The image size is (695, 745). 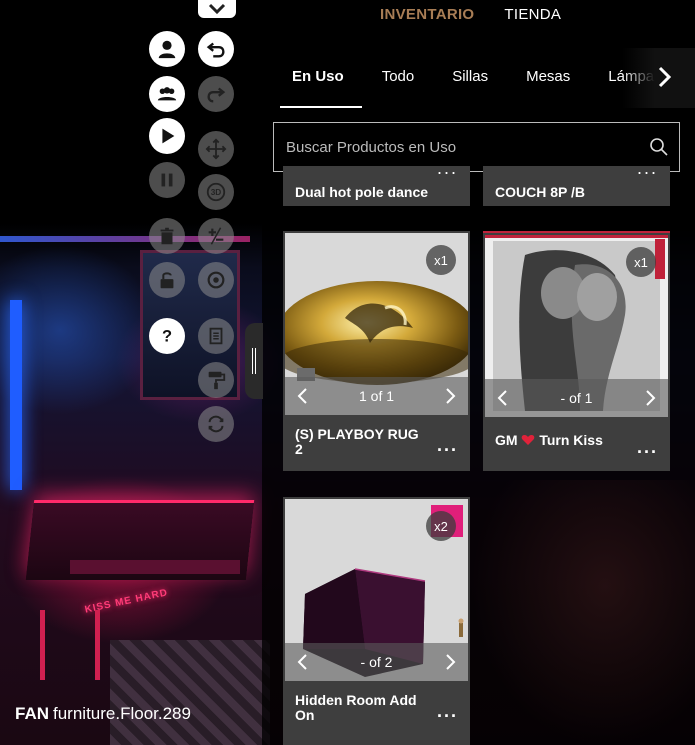 What do you see at coordinates (576, 326) in the screenshot?
I see `product-thumbnail: x1 - of 1` at bounding box center [576, 326].